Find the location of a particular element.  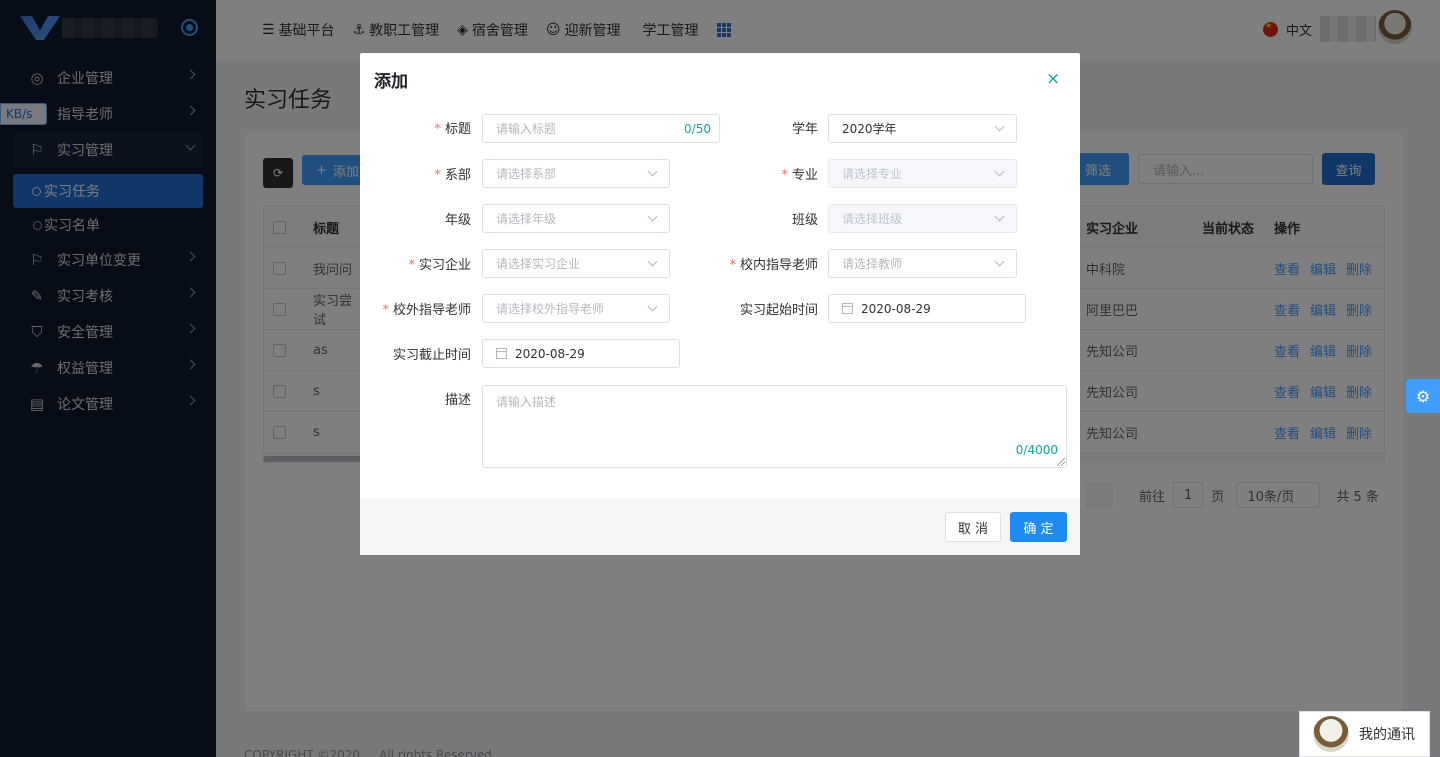

dialog-title: 添加 is located at coordinates (391, 82).